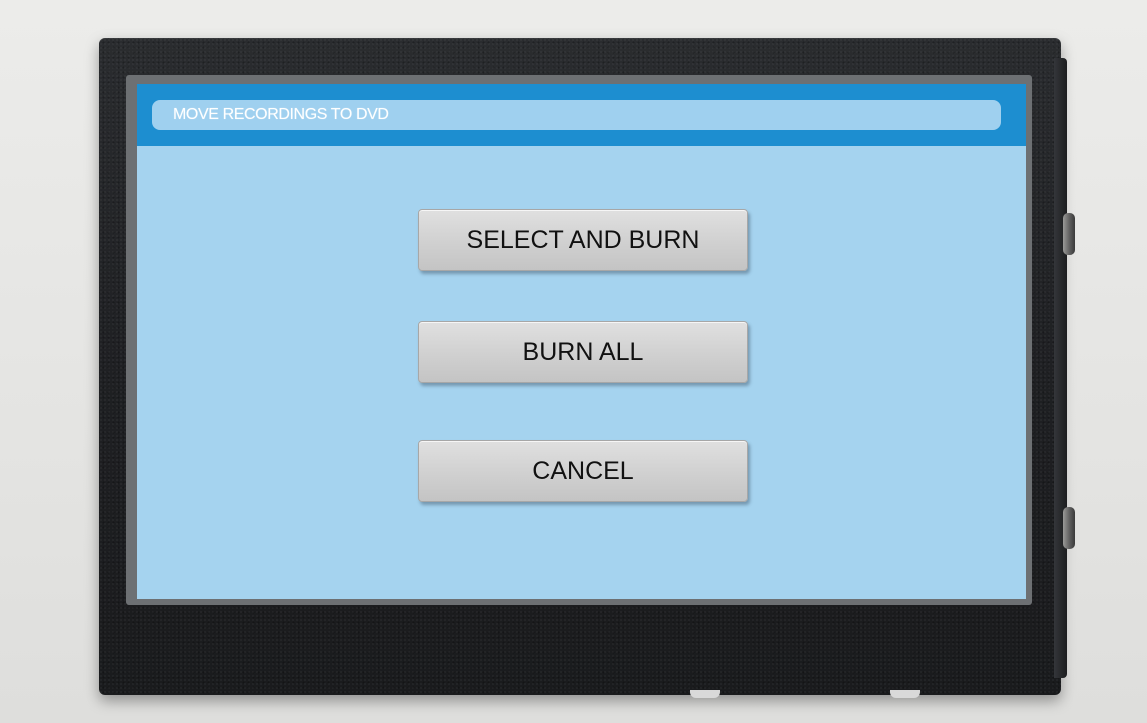  Describe the element at coordinates (1069, 234) in the screenshot. I see `side-knob-top` at that location.